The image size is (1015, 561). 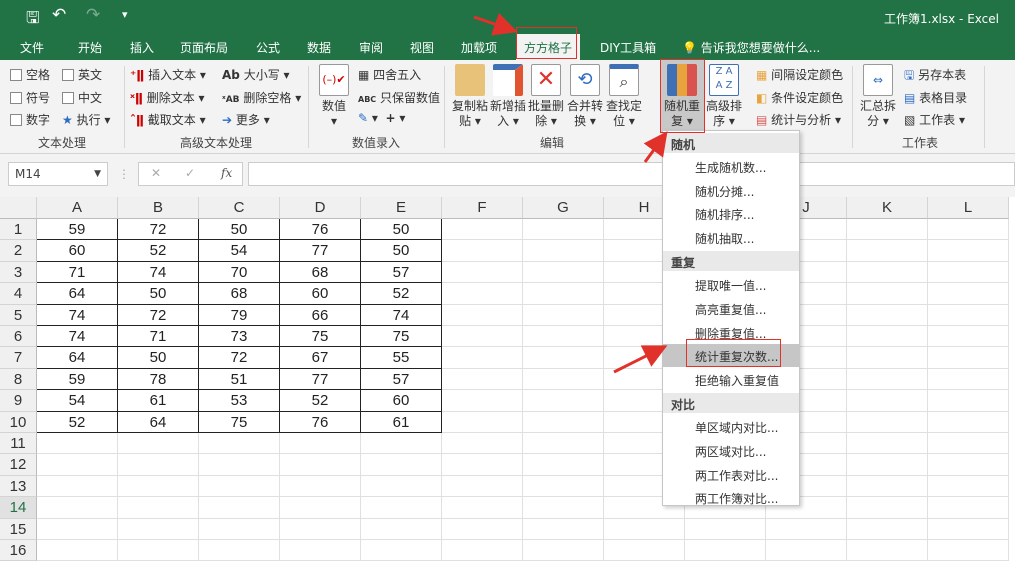 What do you see at coordinates (570, 193) in the screenshot?
I see `annotation-overlay` at bounding box center [570, 193].